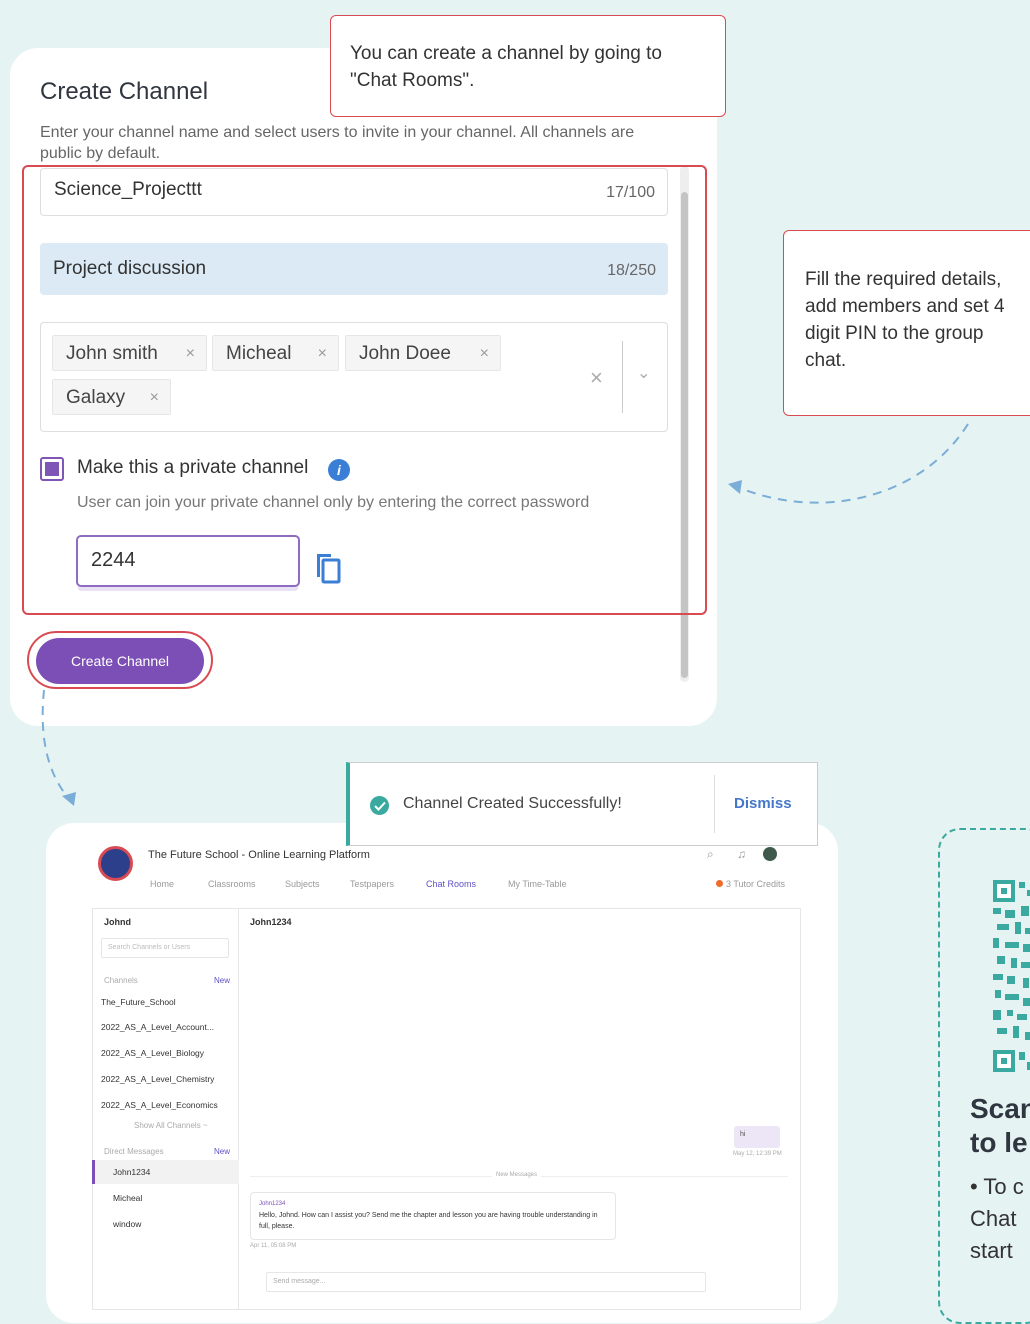  Describe the element at coordinates (222, 1151) in the screenshot. I see `new-dm-button: New` at that location.